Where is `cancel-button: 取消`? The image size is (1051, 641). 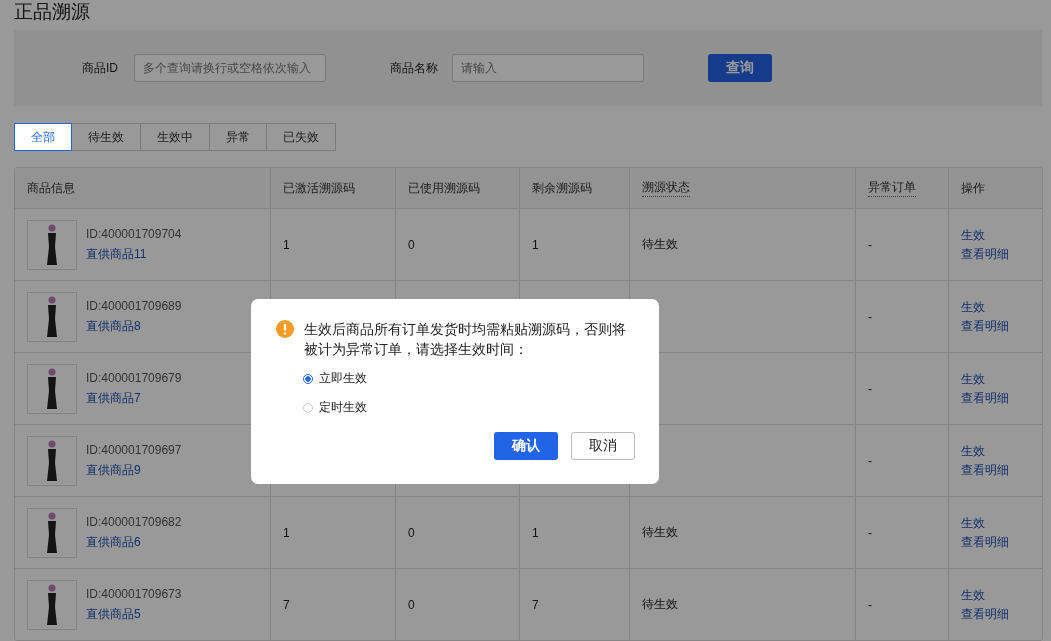
cancel-button: 取消 is located at coordinates (603, 446).